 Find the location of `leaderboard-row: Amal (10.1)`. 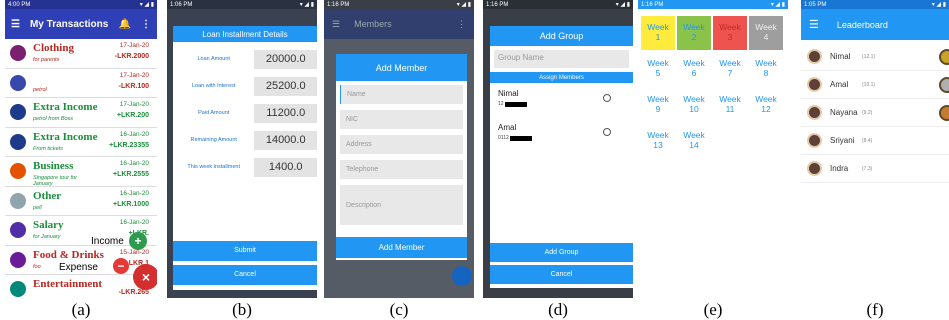

leaderboard-row: Amal (10.1) is located at coordinates (875, 85).